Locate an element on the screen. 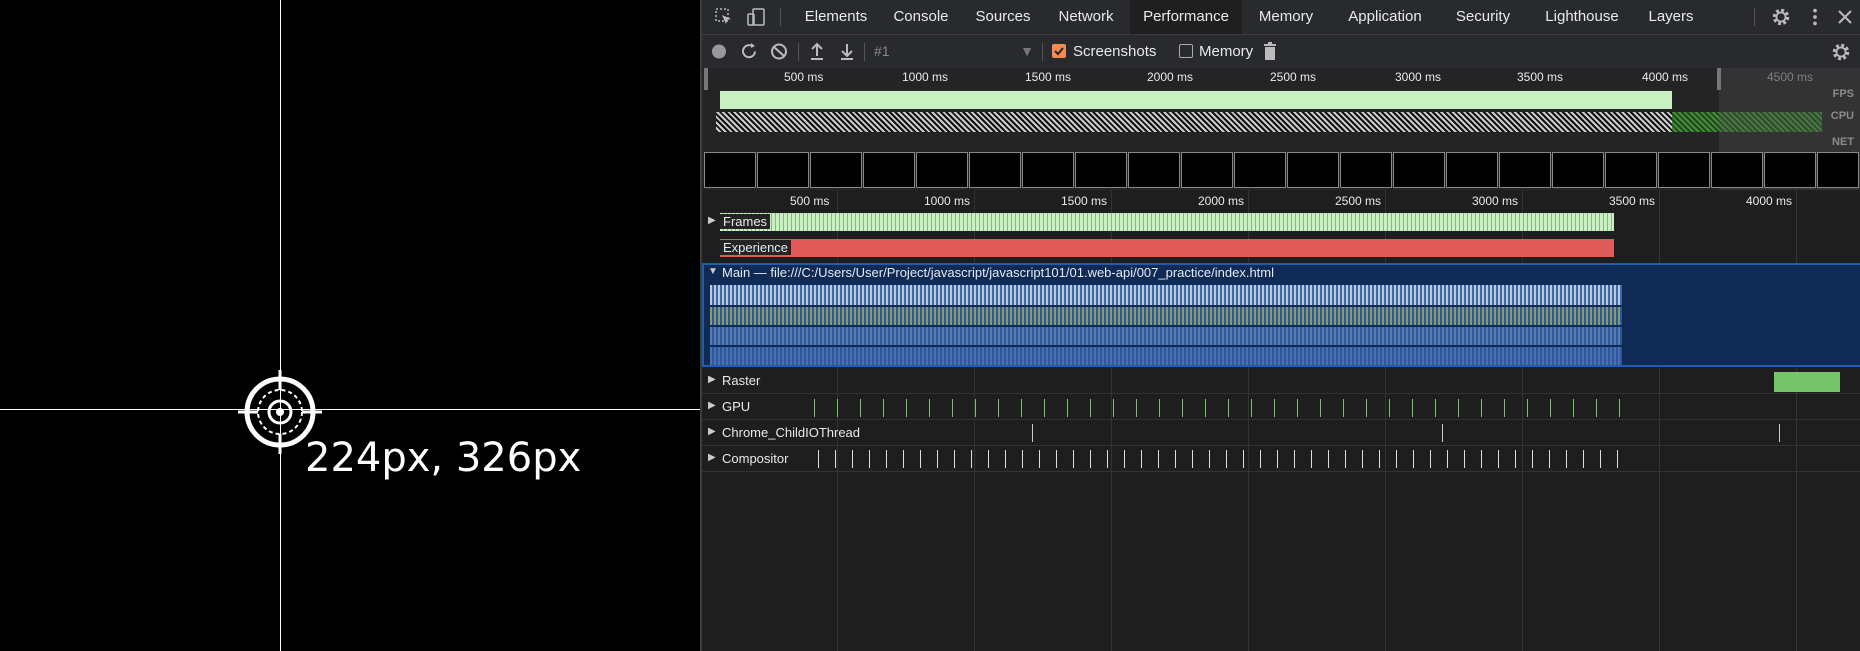 The width and height of the screenshot is (1860, 651). tab-network: Network is located at coordinates (1086, 17).